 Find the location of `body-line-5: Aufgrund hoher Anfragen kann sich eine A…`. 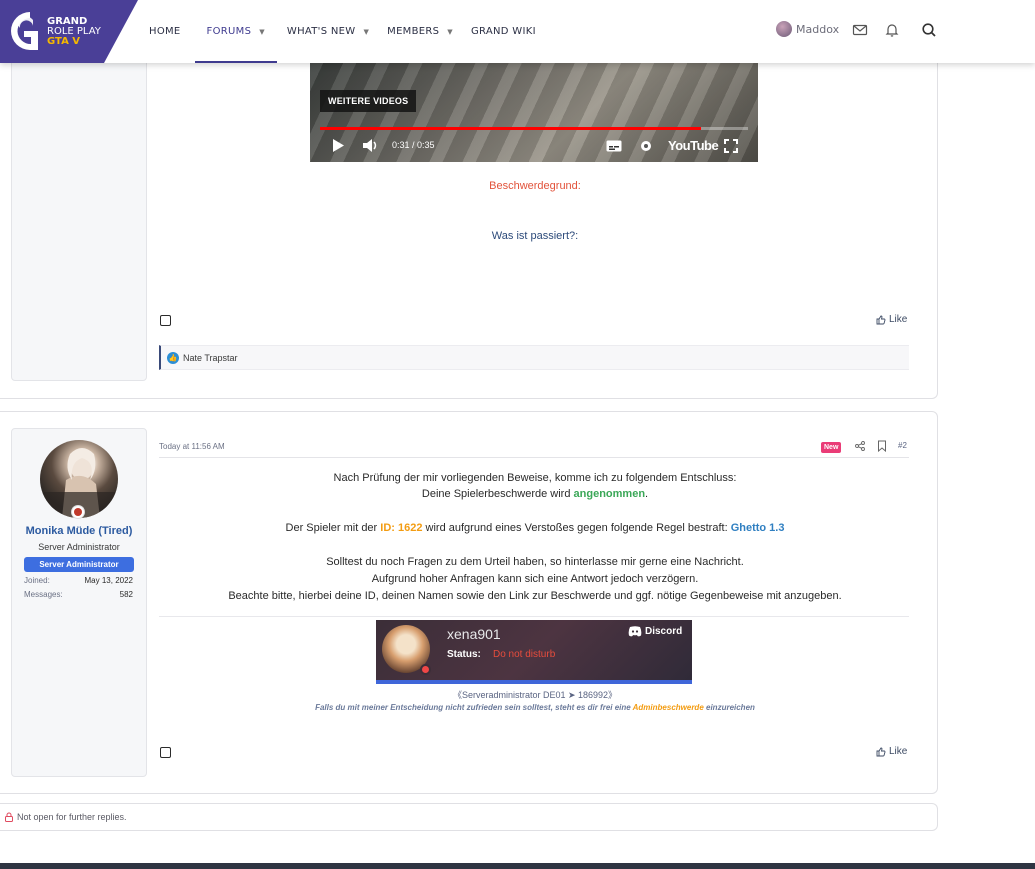

body-line-5: Aufgrund hoher Anfragen kann sich eine A… is located at coordinates (535, 579).